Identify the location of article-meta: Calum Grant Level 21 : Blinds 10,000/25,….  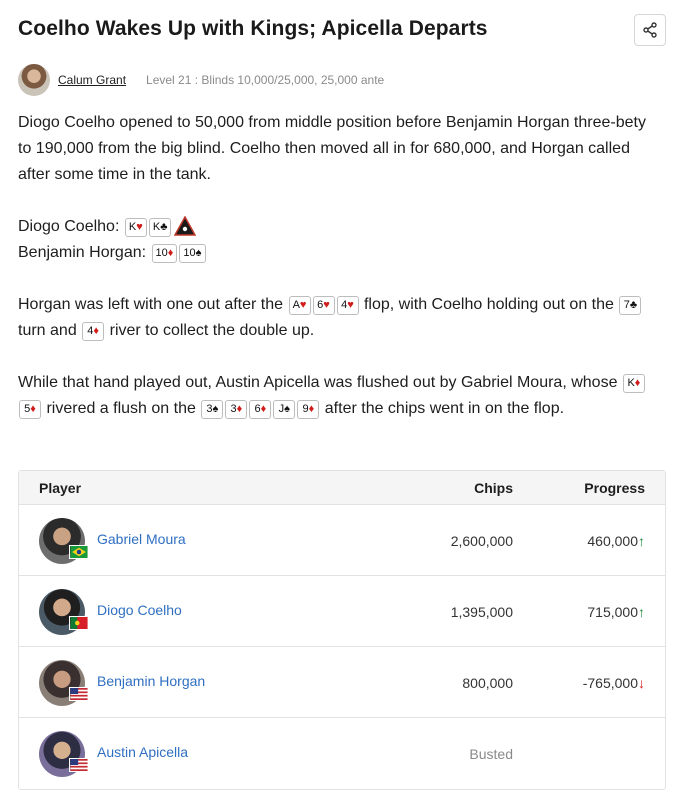
(201, 80).